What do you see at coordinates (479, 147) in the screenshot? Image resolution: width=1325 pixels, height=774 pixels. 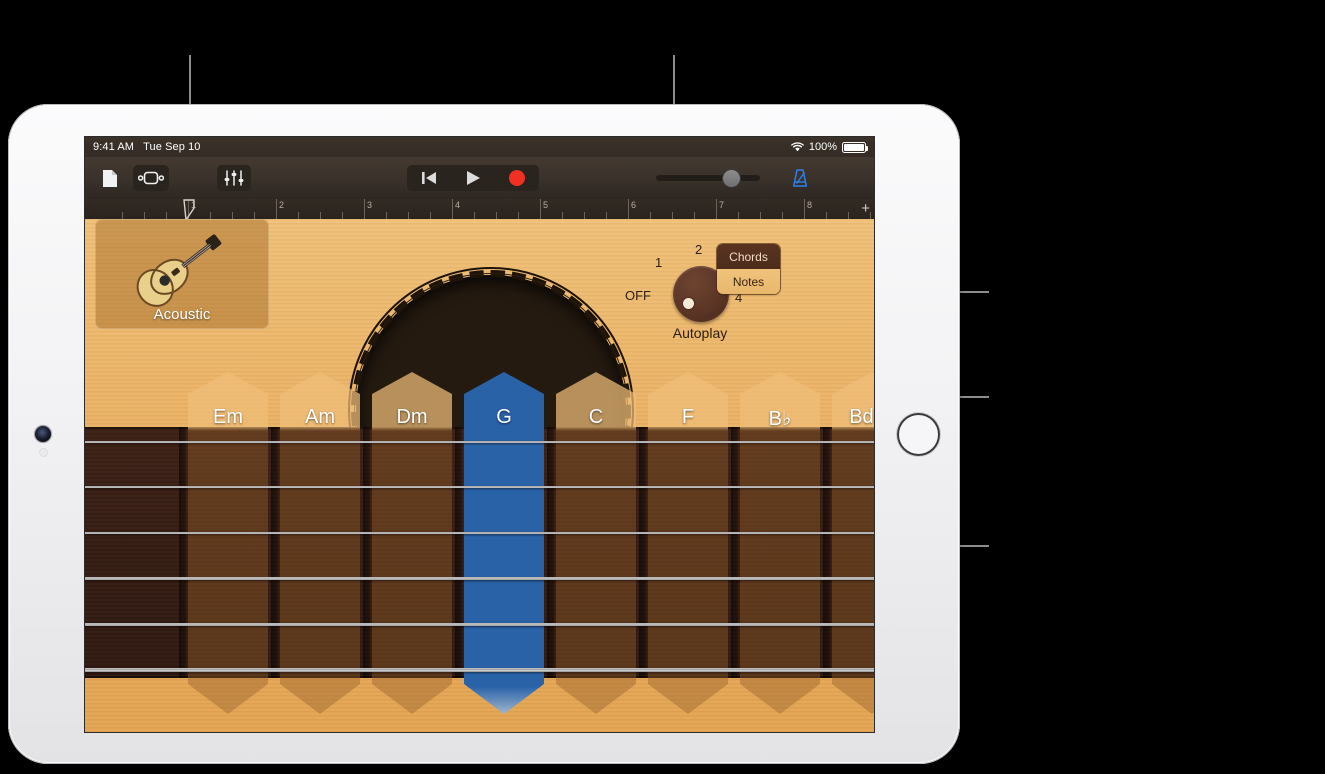 I see `status-bar: 9:41 AM Tue Sep 10 100%` at bounding box center [479, 147].